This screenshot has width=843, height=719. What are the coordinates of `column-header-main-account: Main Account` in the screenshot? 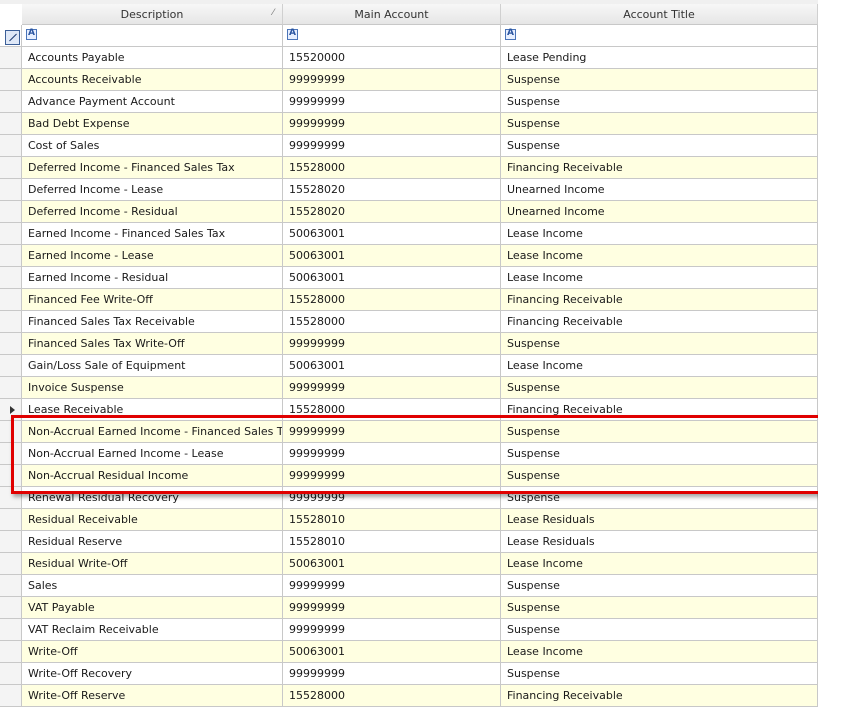 It's located at (392, 14).